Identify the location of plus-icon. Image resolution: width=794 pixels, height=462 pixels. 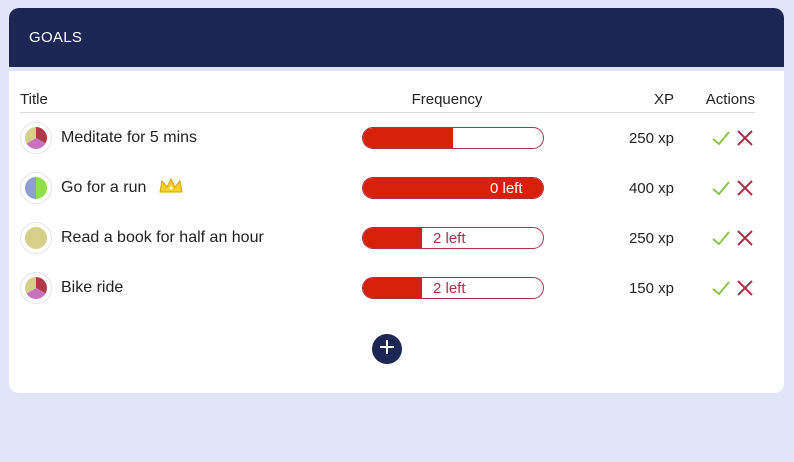
(387, 349).